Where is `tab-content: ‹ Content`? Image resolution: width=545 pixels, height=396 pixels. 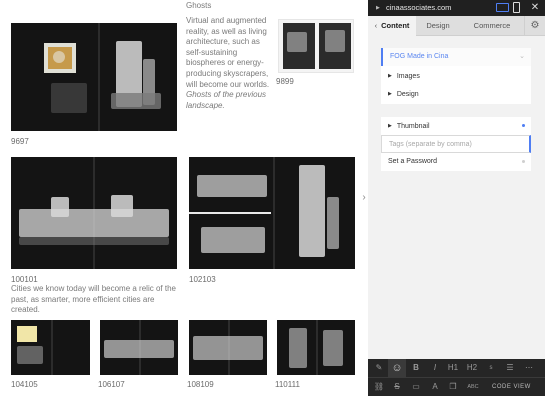
tab-content: ‹ Content is located at coordinates (392, 26).